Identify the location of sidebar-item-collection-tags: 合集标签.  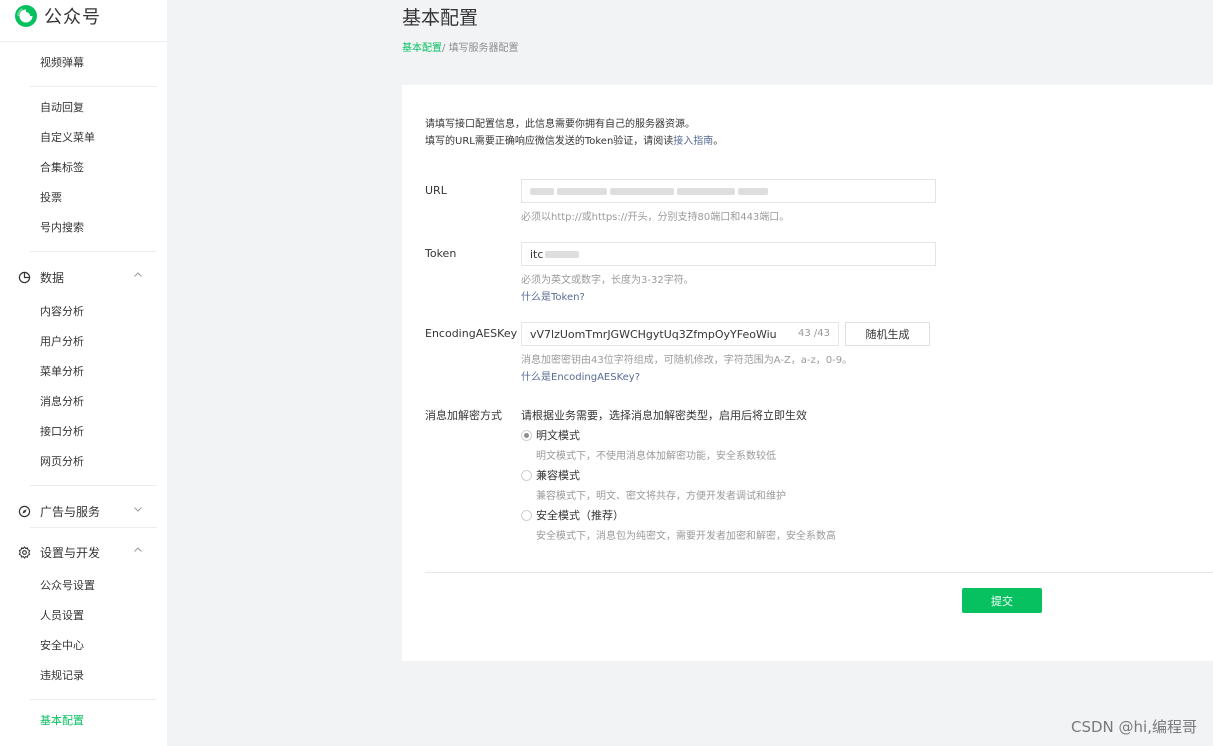
(62, 168).